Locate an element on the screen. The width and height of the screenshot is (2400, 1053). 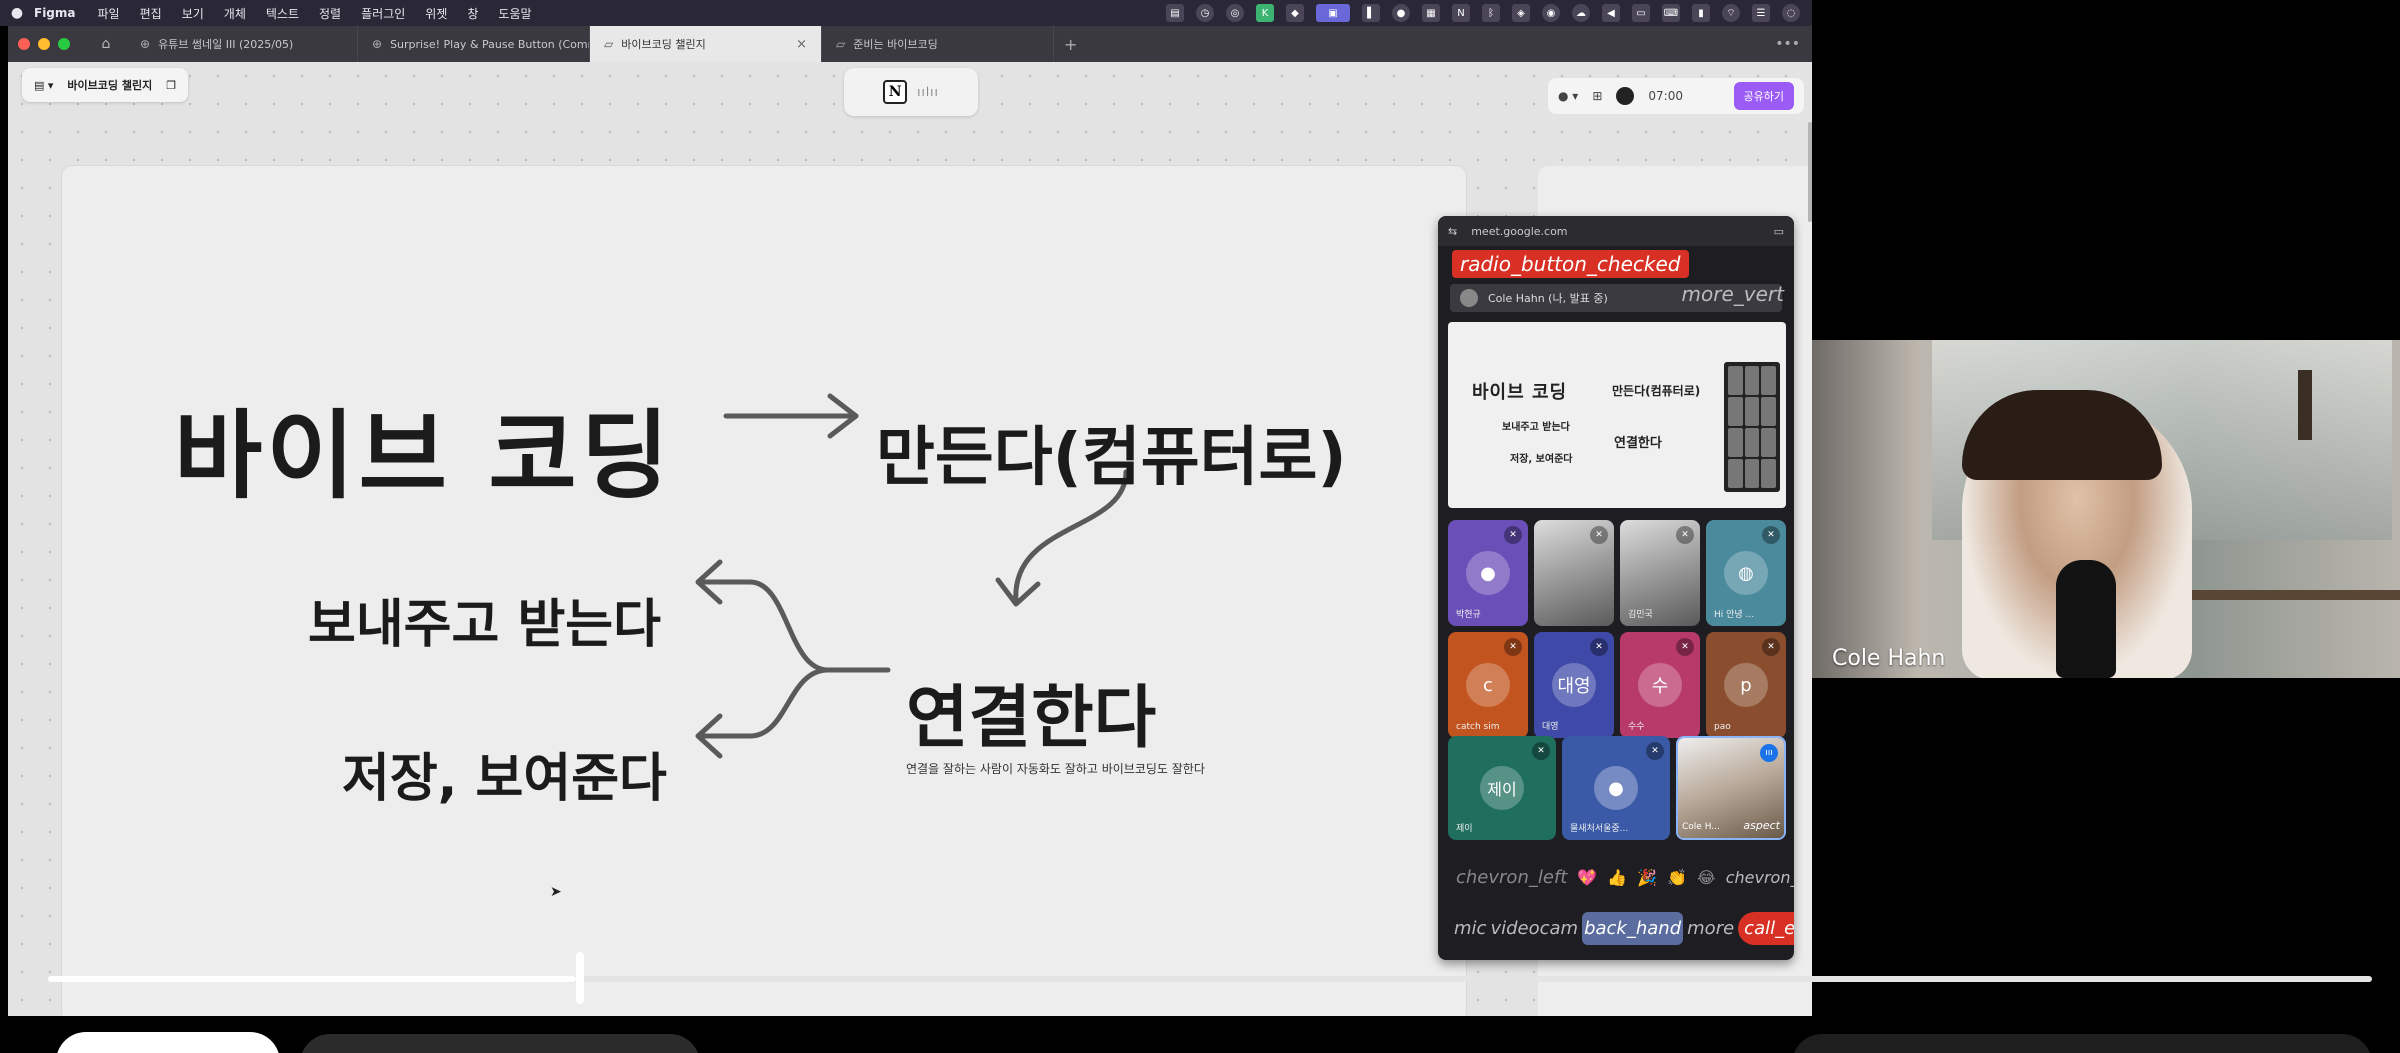
menu-edit: 편집 is located at coordinates (151, 13).